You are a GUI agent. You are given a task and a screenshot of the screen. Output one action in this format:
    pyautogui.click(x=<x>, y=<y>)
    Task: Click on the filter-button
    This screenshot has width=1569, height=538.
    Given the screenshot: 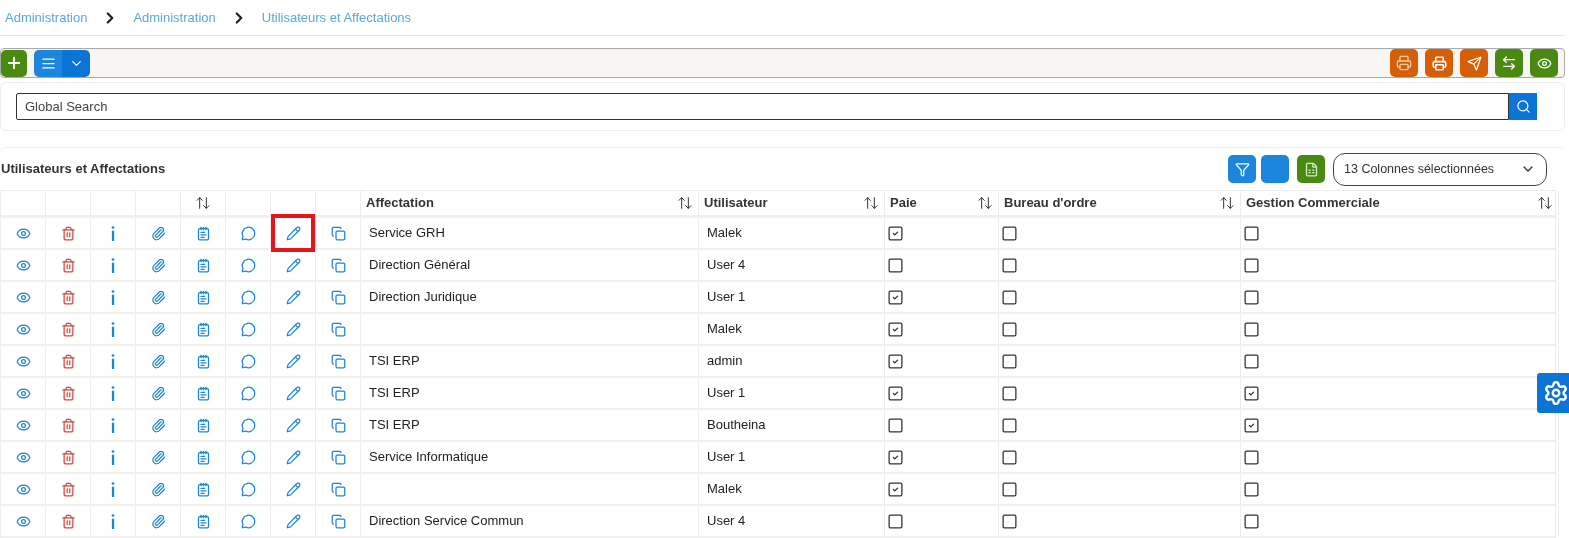 What is the action you would take?
    pyautogui.click(x=1242, y=169)
    